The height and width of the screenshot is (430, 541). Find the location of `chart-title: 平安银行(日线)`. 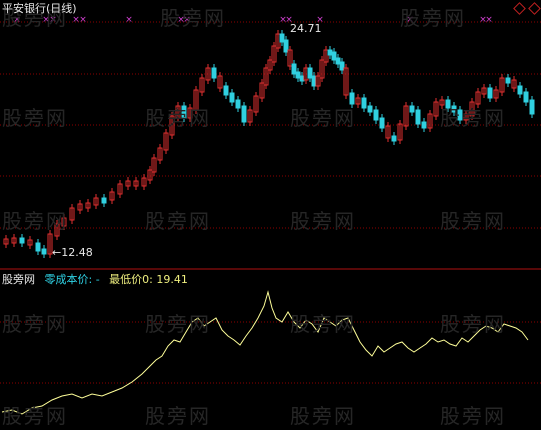

chart-title: 平安银行(日线) is located at coordinates (39, 8).